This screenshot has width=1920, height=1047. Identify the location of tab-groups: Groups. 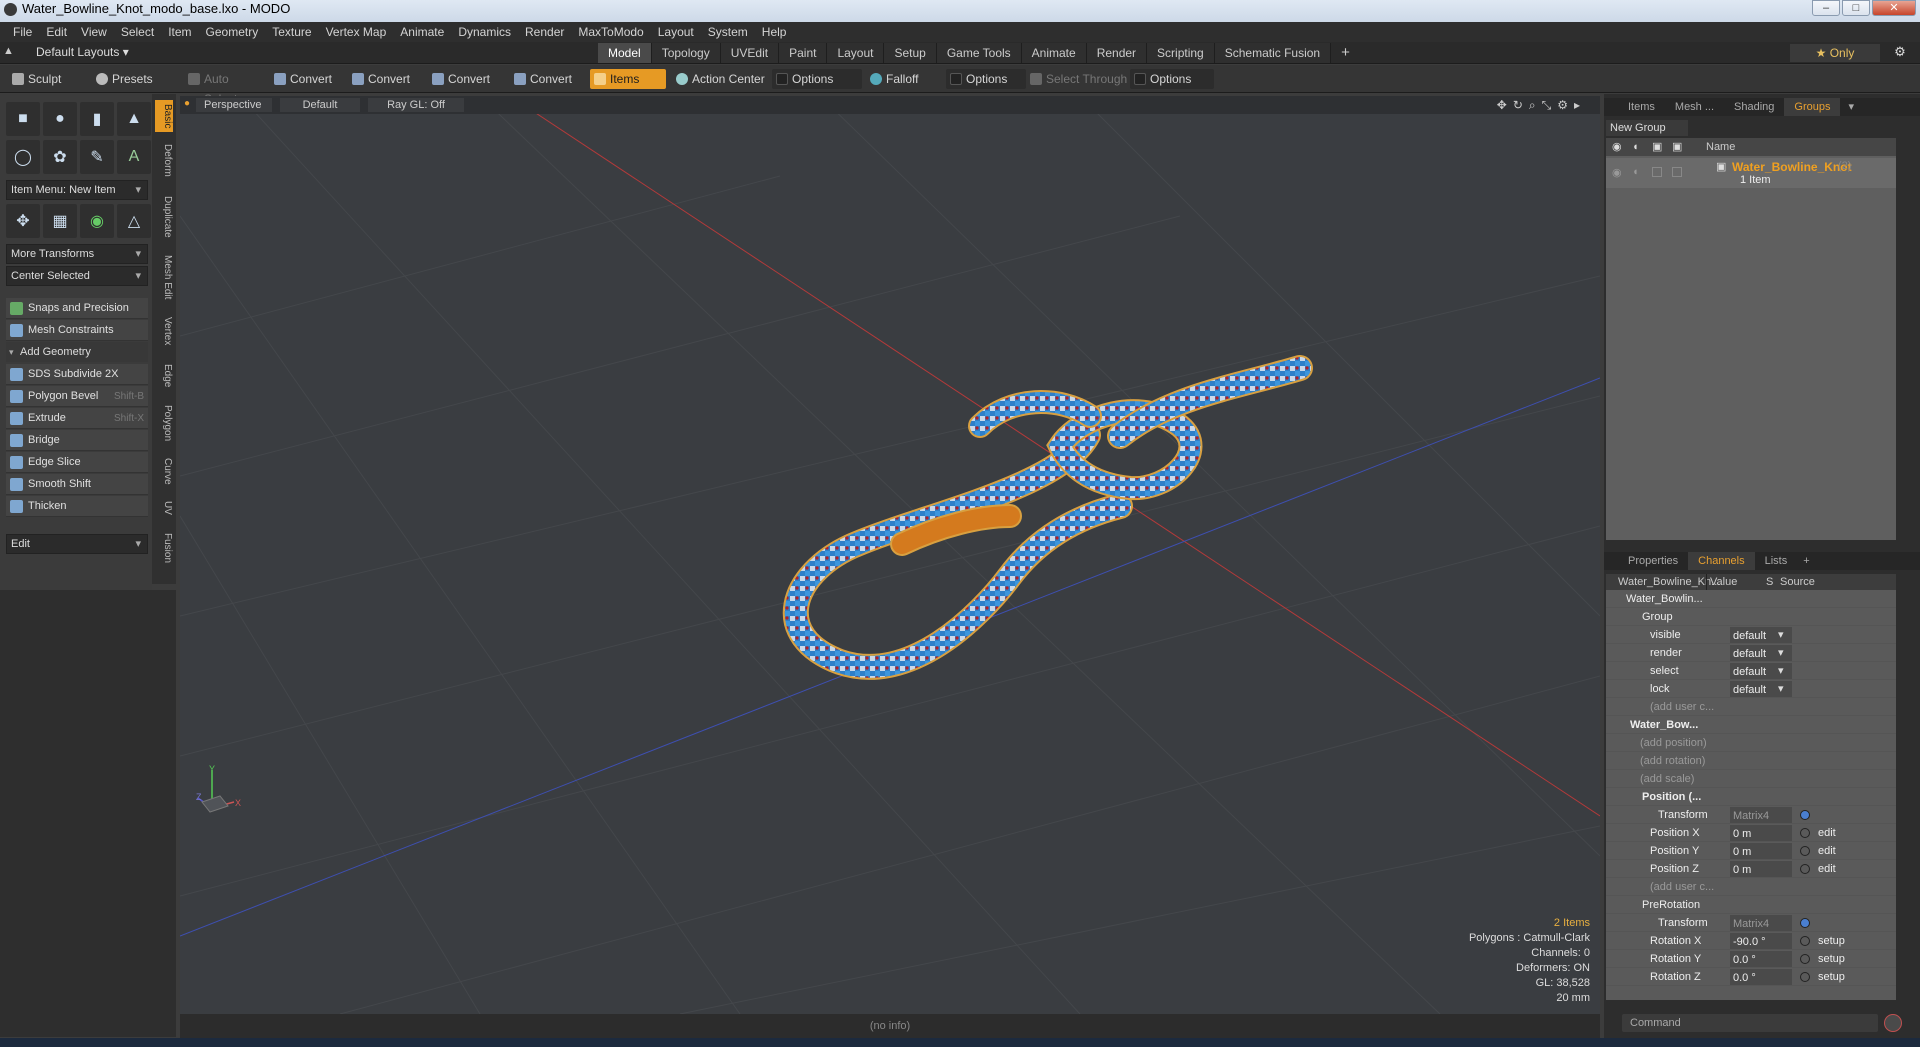
(1812, 107).